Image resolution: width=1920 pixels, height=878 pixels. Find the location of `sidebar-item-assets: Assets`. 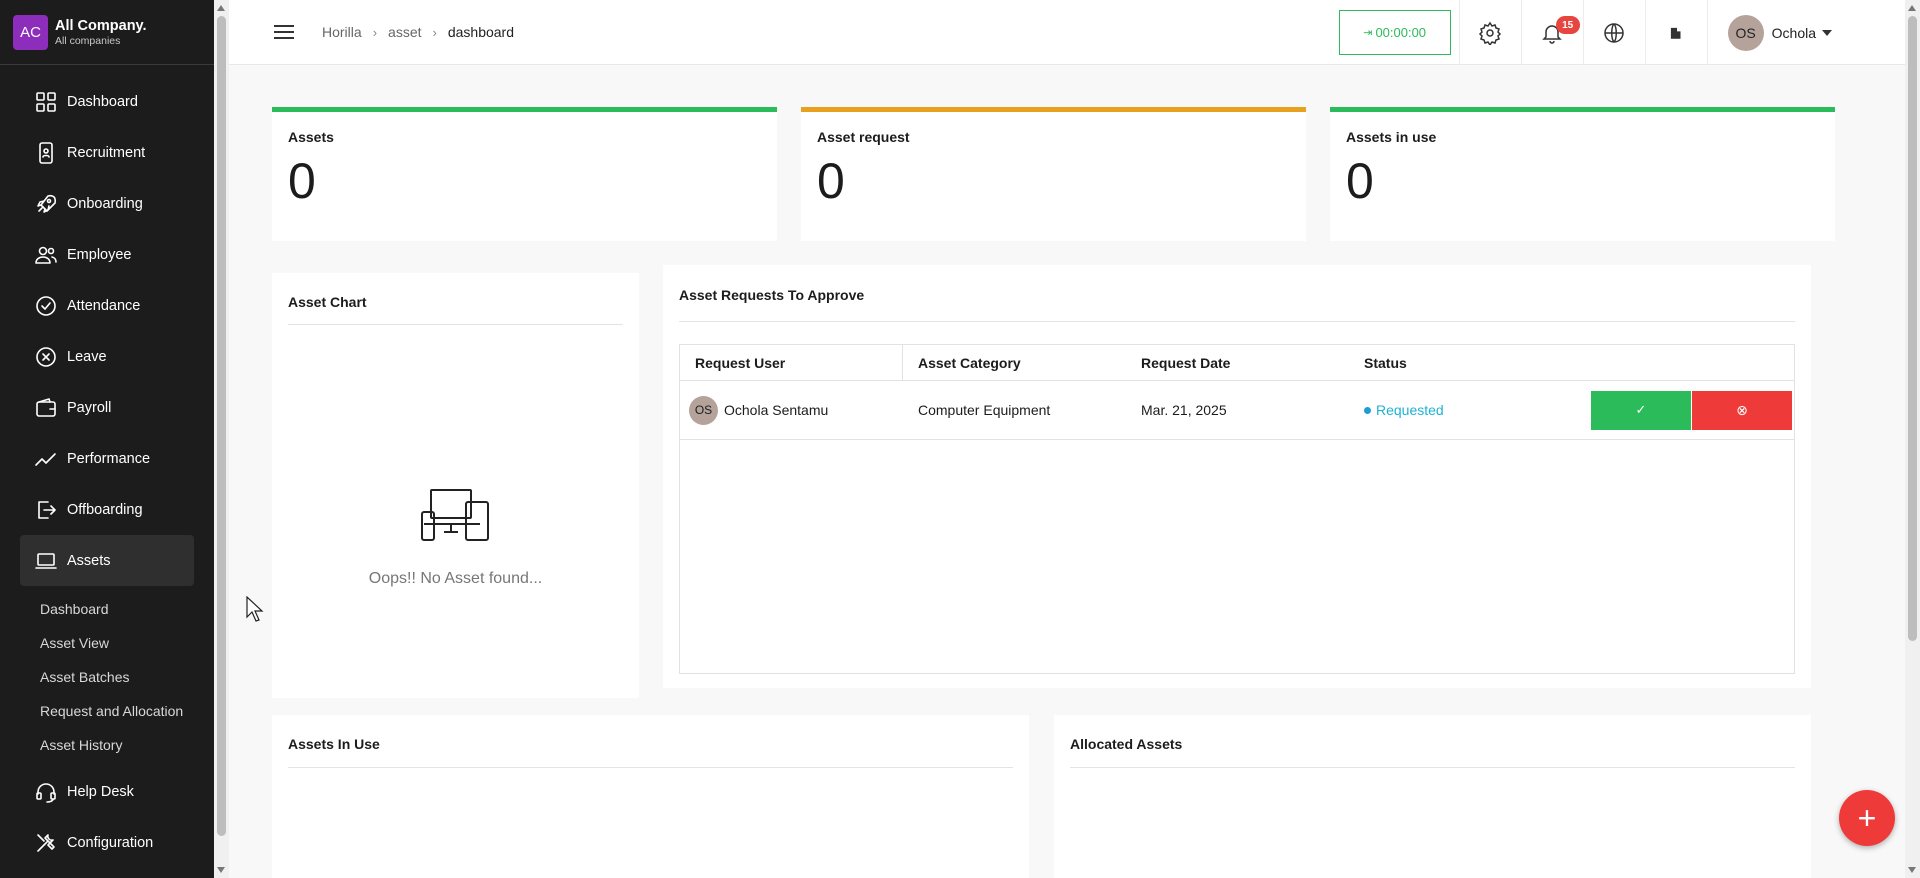

sidebar-item-assets: Assets is located at coordinates (107, 560).